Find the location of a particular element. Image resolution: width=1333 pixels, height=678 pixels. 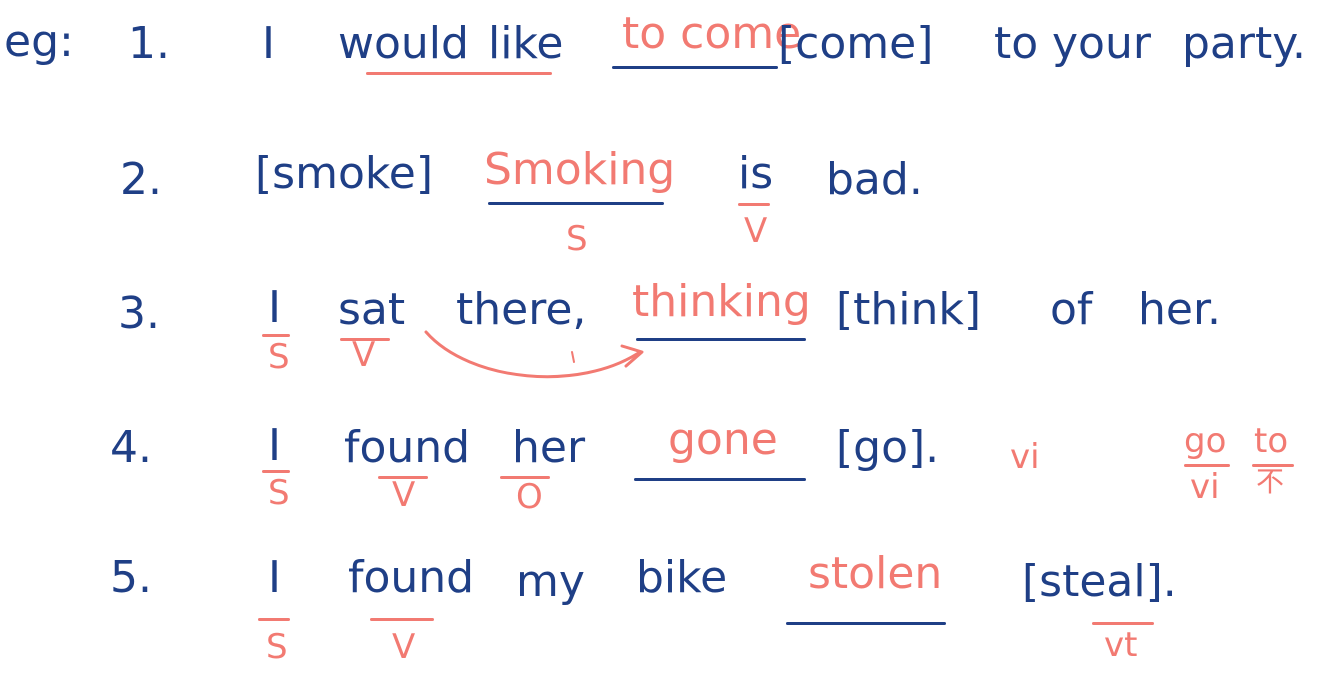

note-word: go is located at coordinates (1205, 441).